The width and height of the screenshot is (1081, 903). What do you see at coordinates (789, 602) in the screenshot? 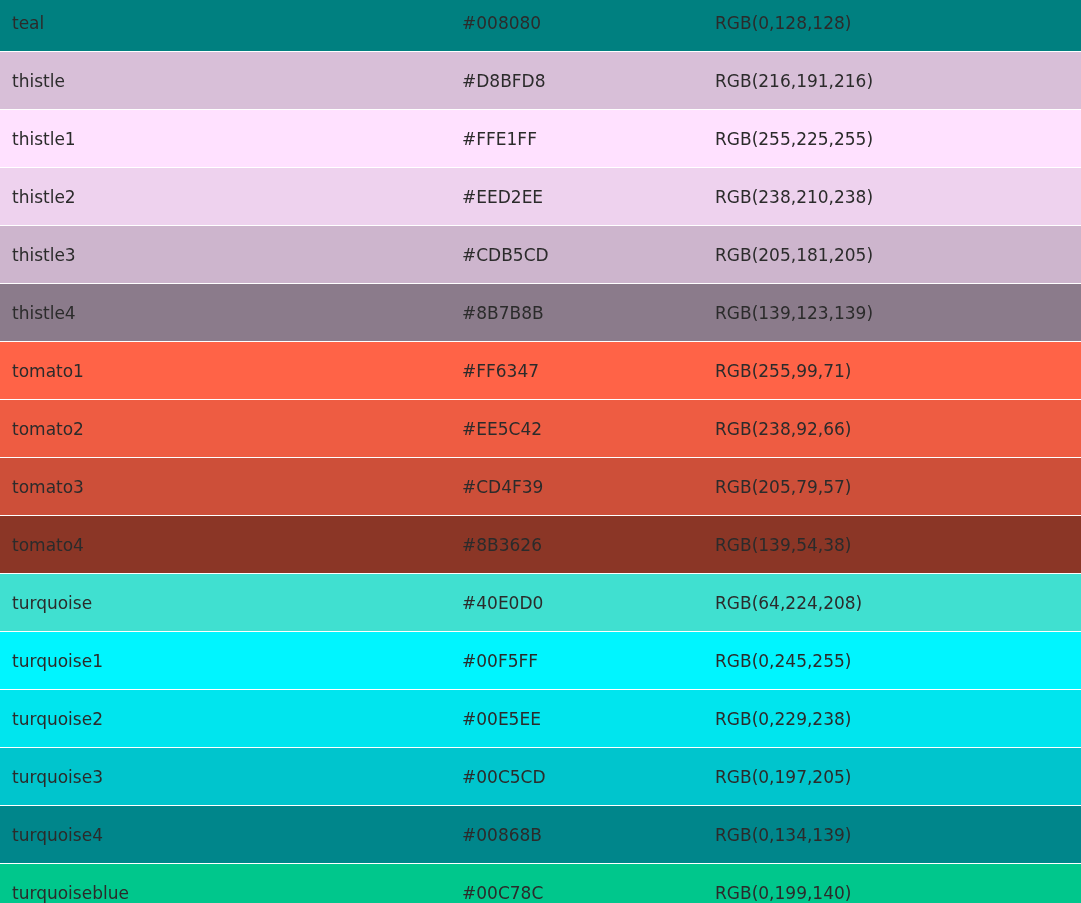
I see `rgb-value: RGB(64,224,208)` at bounding box center [789, 602].